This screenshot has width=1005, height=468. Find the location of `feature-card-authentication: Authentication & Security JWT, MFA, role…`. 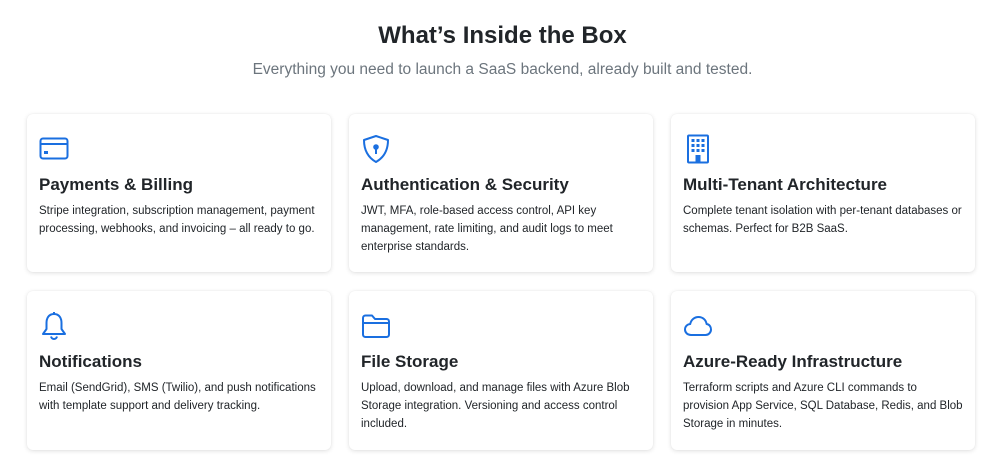

feature-card-authentication: Authentication & Security JWT, MFA, role… is located at coordinates (501, 193).